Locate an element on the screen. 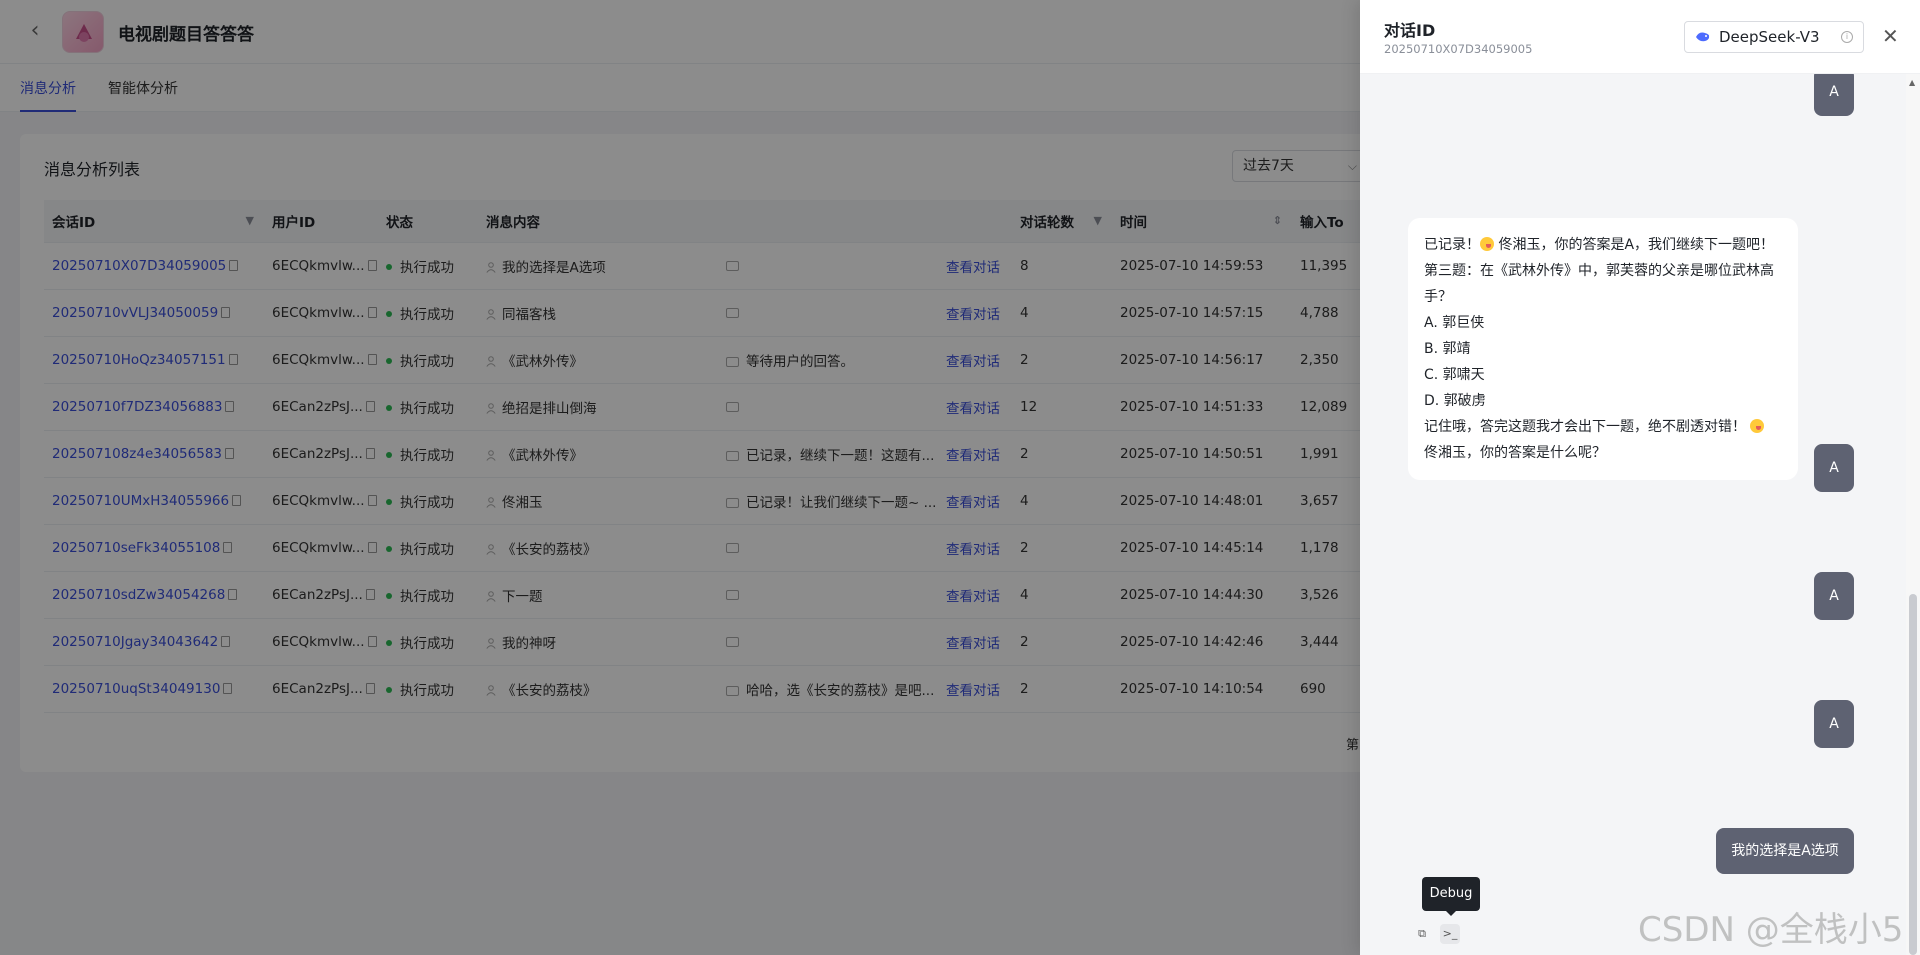 This screenshot has height=955, width=1920. deepseek-whale-icon is located at coordinates (1703, 37).